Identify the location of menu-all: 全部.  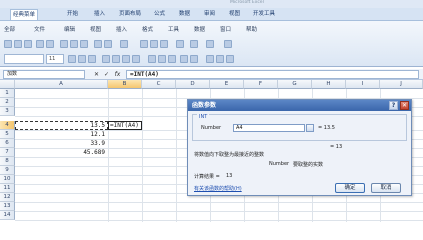
(9, 29).